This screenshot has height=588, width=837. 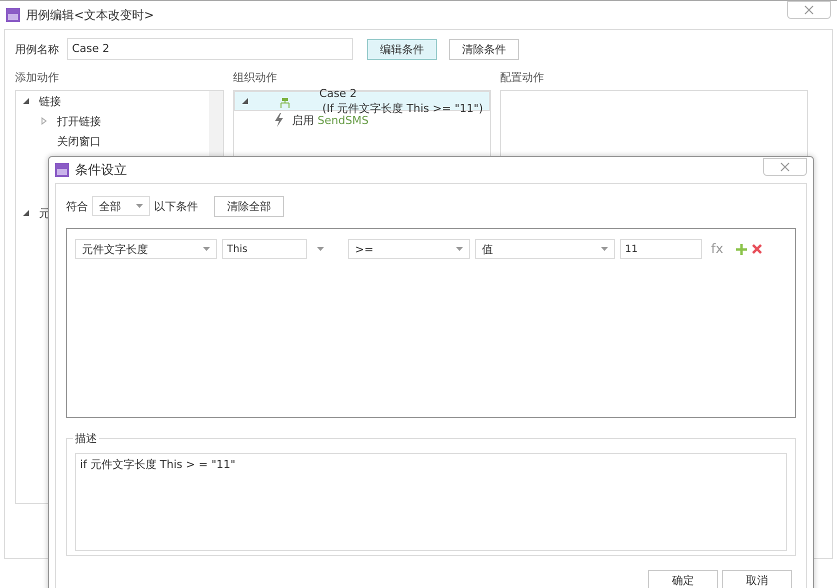 What do you see at coordinates (362, 101) in the screenshot?
I see `case-row: Case 2 (If 元件文字长度 This >= "11")` at bounding box center [362, 101].